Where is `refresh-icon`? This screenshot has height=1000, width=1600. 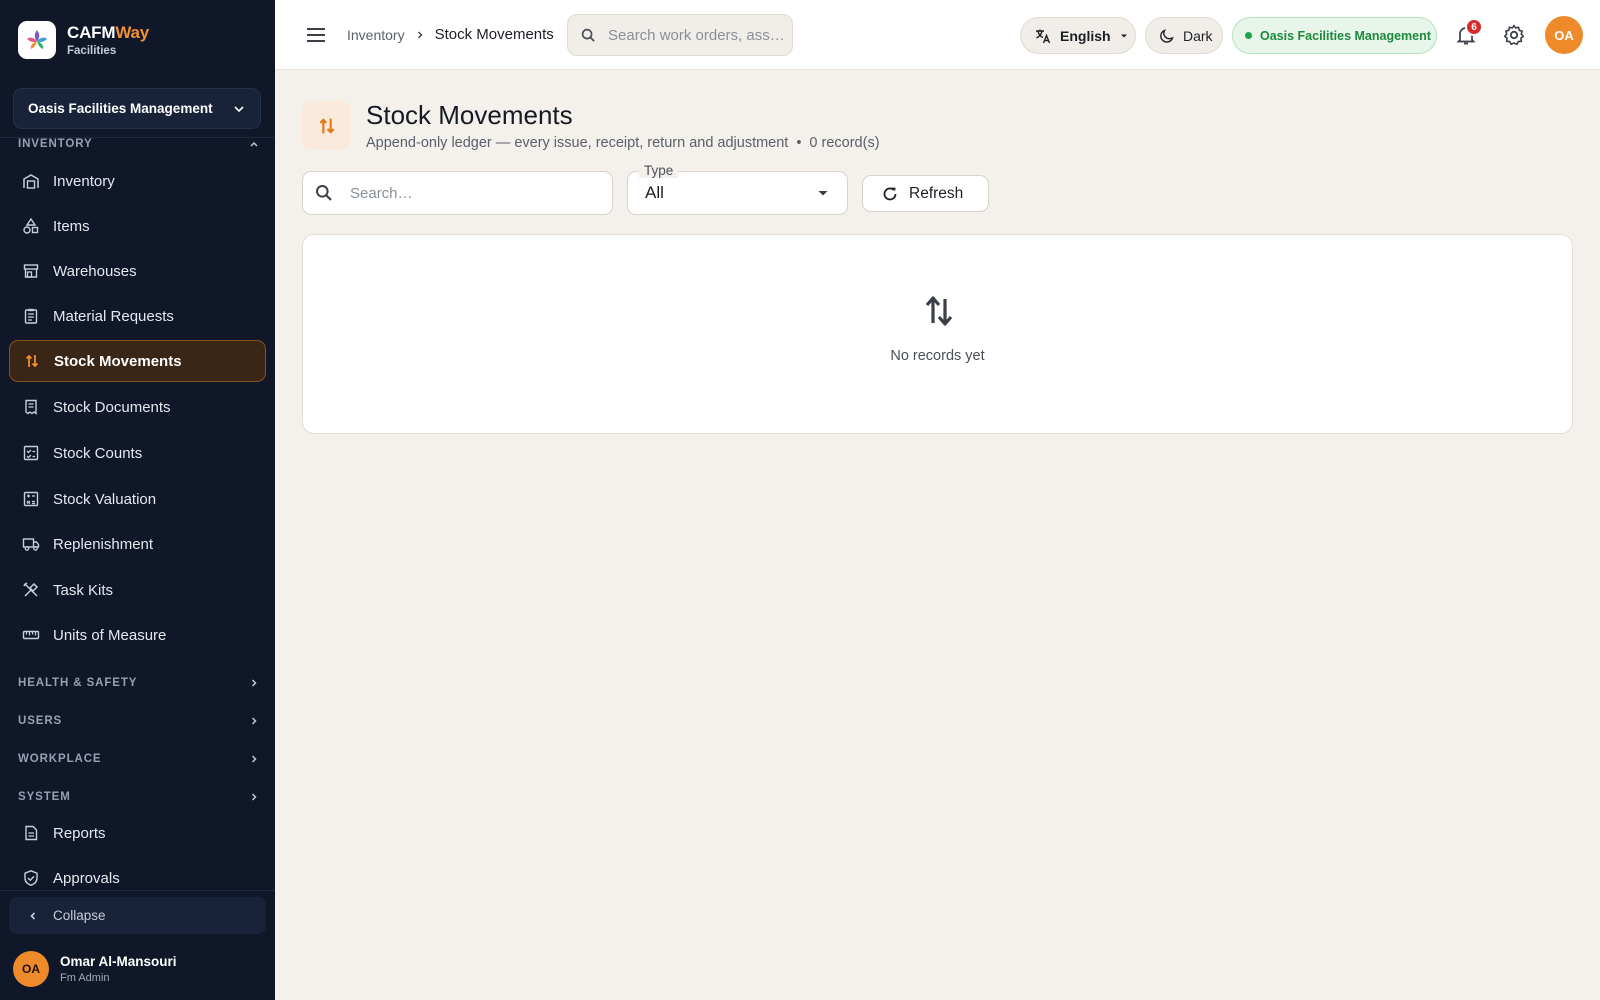
refresh-icon is located at coordinates (890, 193).